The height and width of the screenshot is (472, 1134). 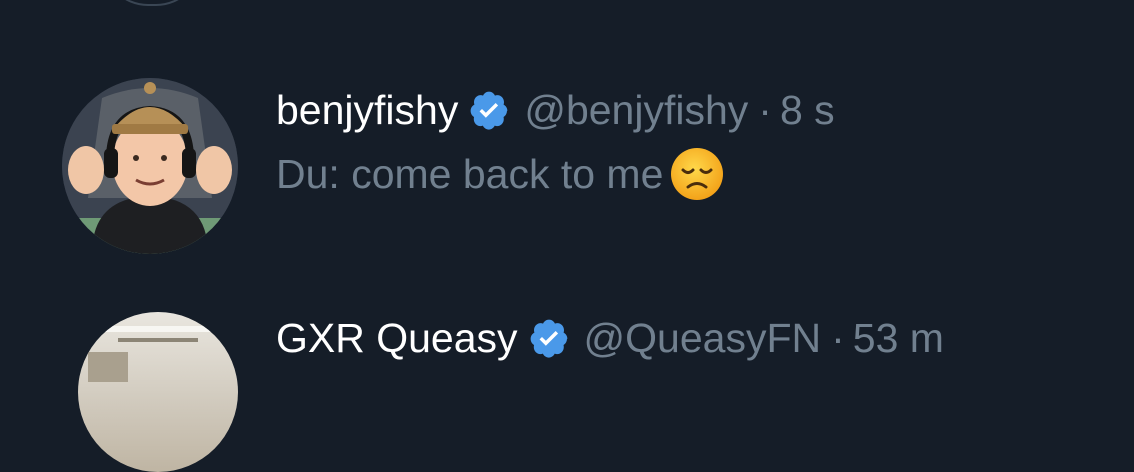 What do you see at coordinates (807, 110) in the screenshot?
I see `timestamp: 8 s` at bounding box center [807, 110].